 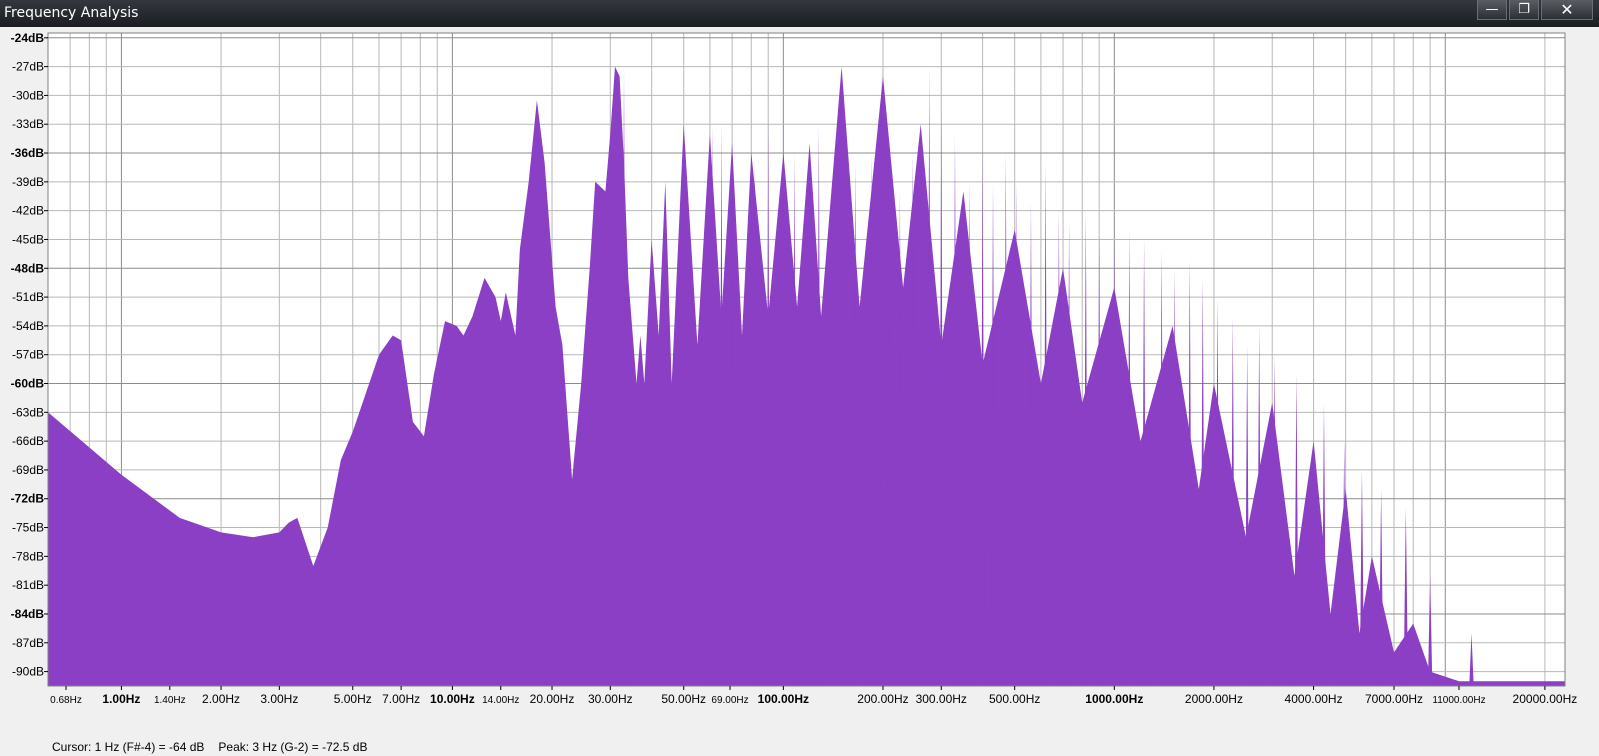 I want to click on x-tick-label: 14.00Hz, so click(x=500, y=700).